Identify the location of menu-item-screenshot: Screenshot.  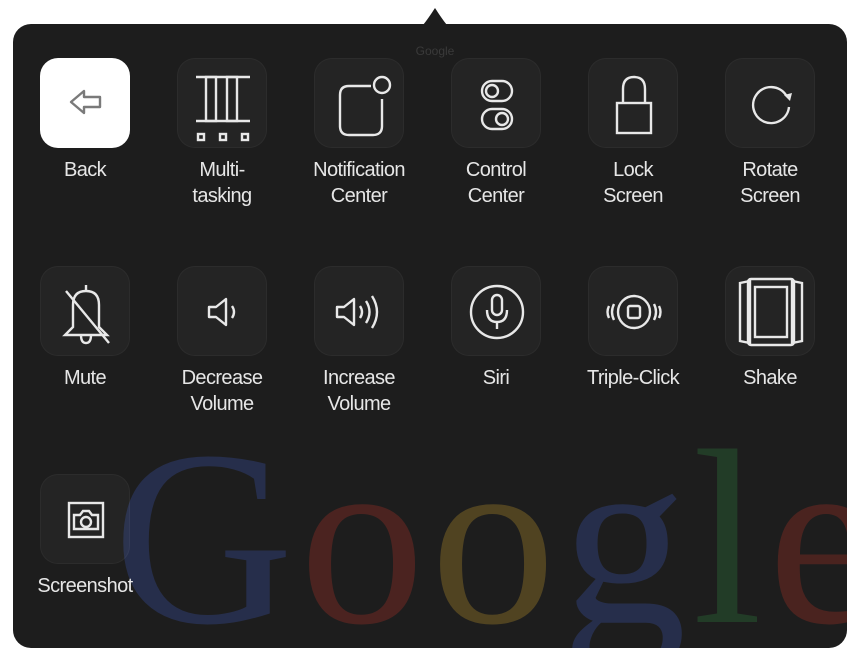
(85, 561).